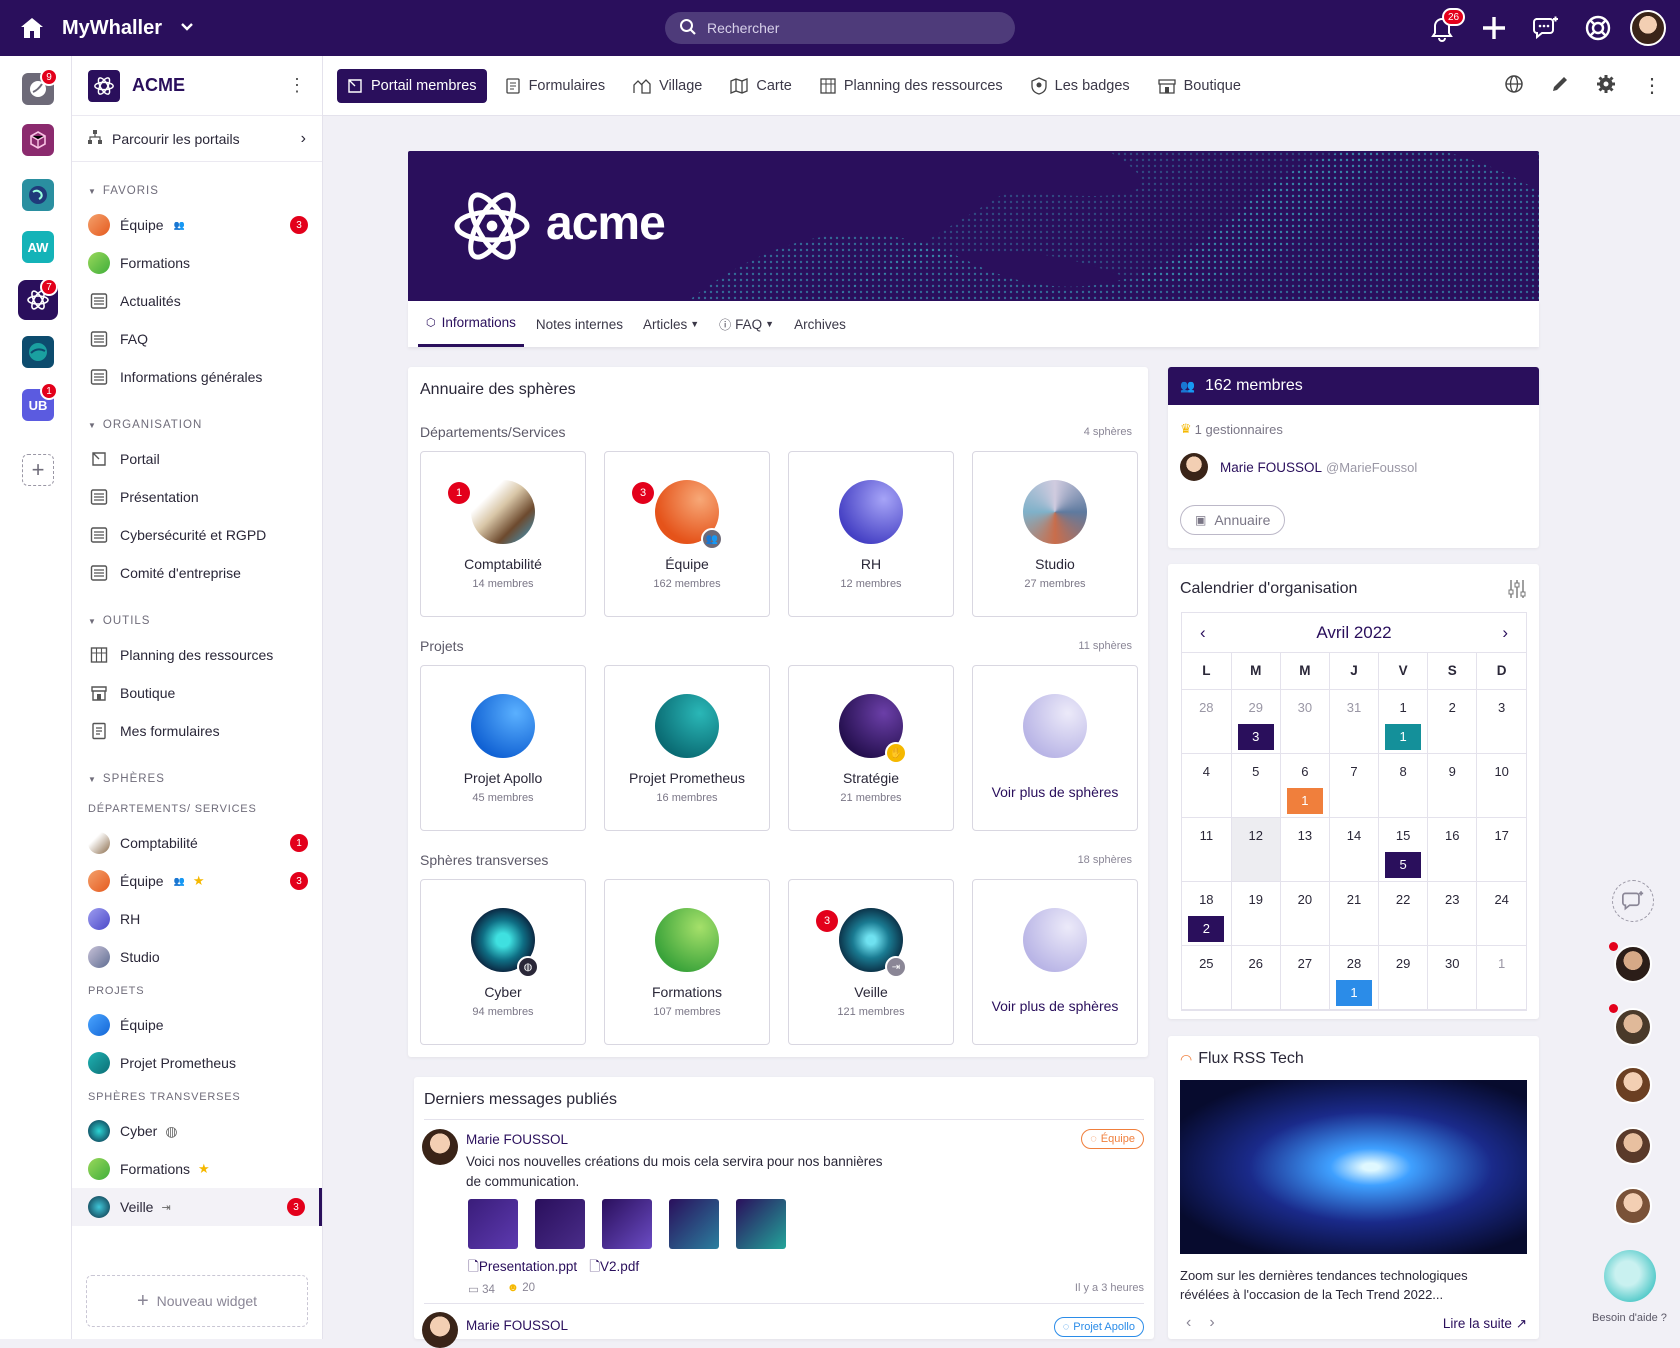  What do you see at coordinates (197, 425) in the screenshot?
I see `section-organisation: ▼ ORGANISATION` at bounding box center [197, 425].